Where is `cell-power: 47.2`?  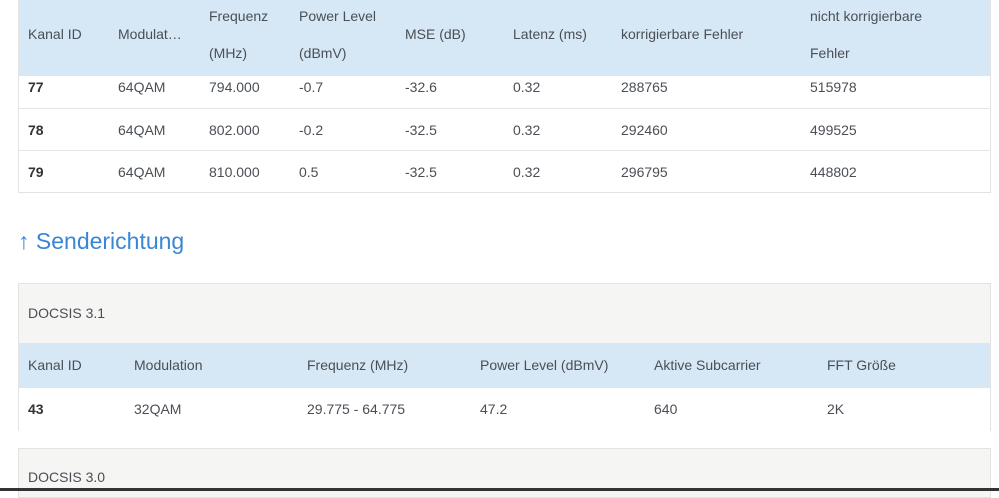
cell-power: 47.2 is located at coordinates (494, 409).